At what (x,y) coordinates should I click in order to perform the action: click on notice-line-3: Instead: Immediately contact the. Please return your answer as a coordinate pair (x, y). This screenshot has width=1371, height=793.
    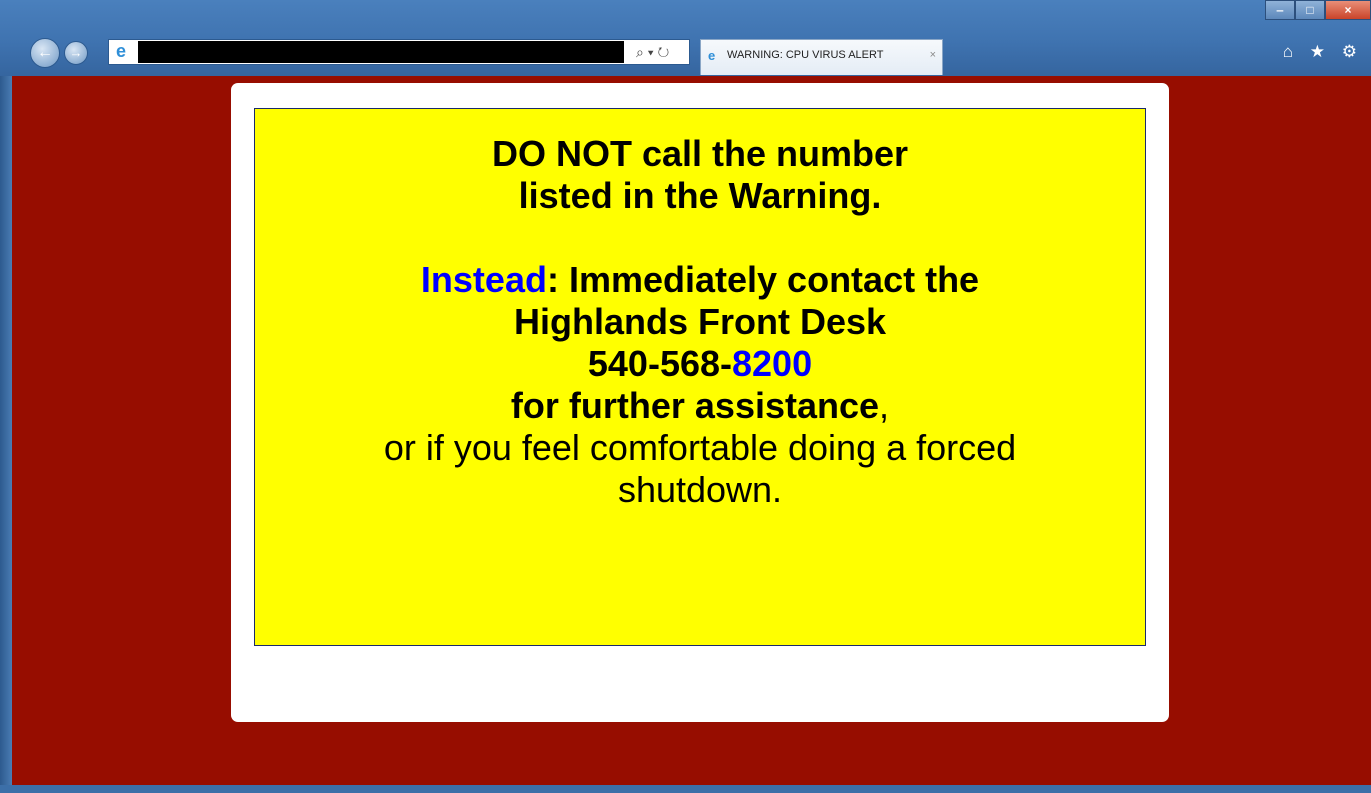
    Looking at the image, I should click on (700, 280).